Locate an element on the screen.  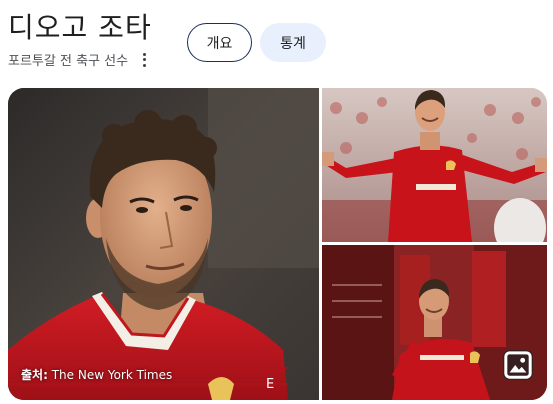
image-icon is located at coordinates (518, 365).